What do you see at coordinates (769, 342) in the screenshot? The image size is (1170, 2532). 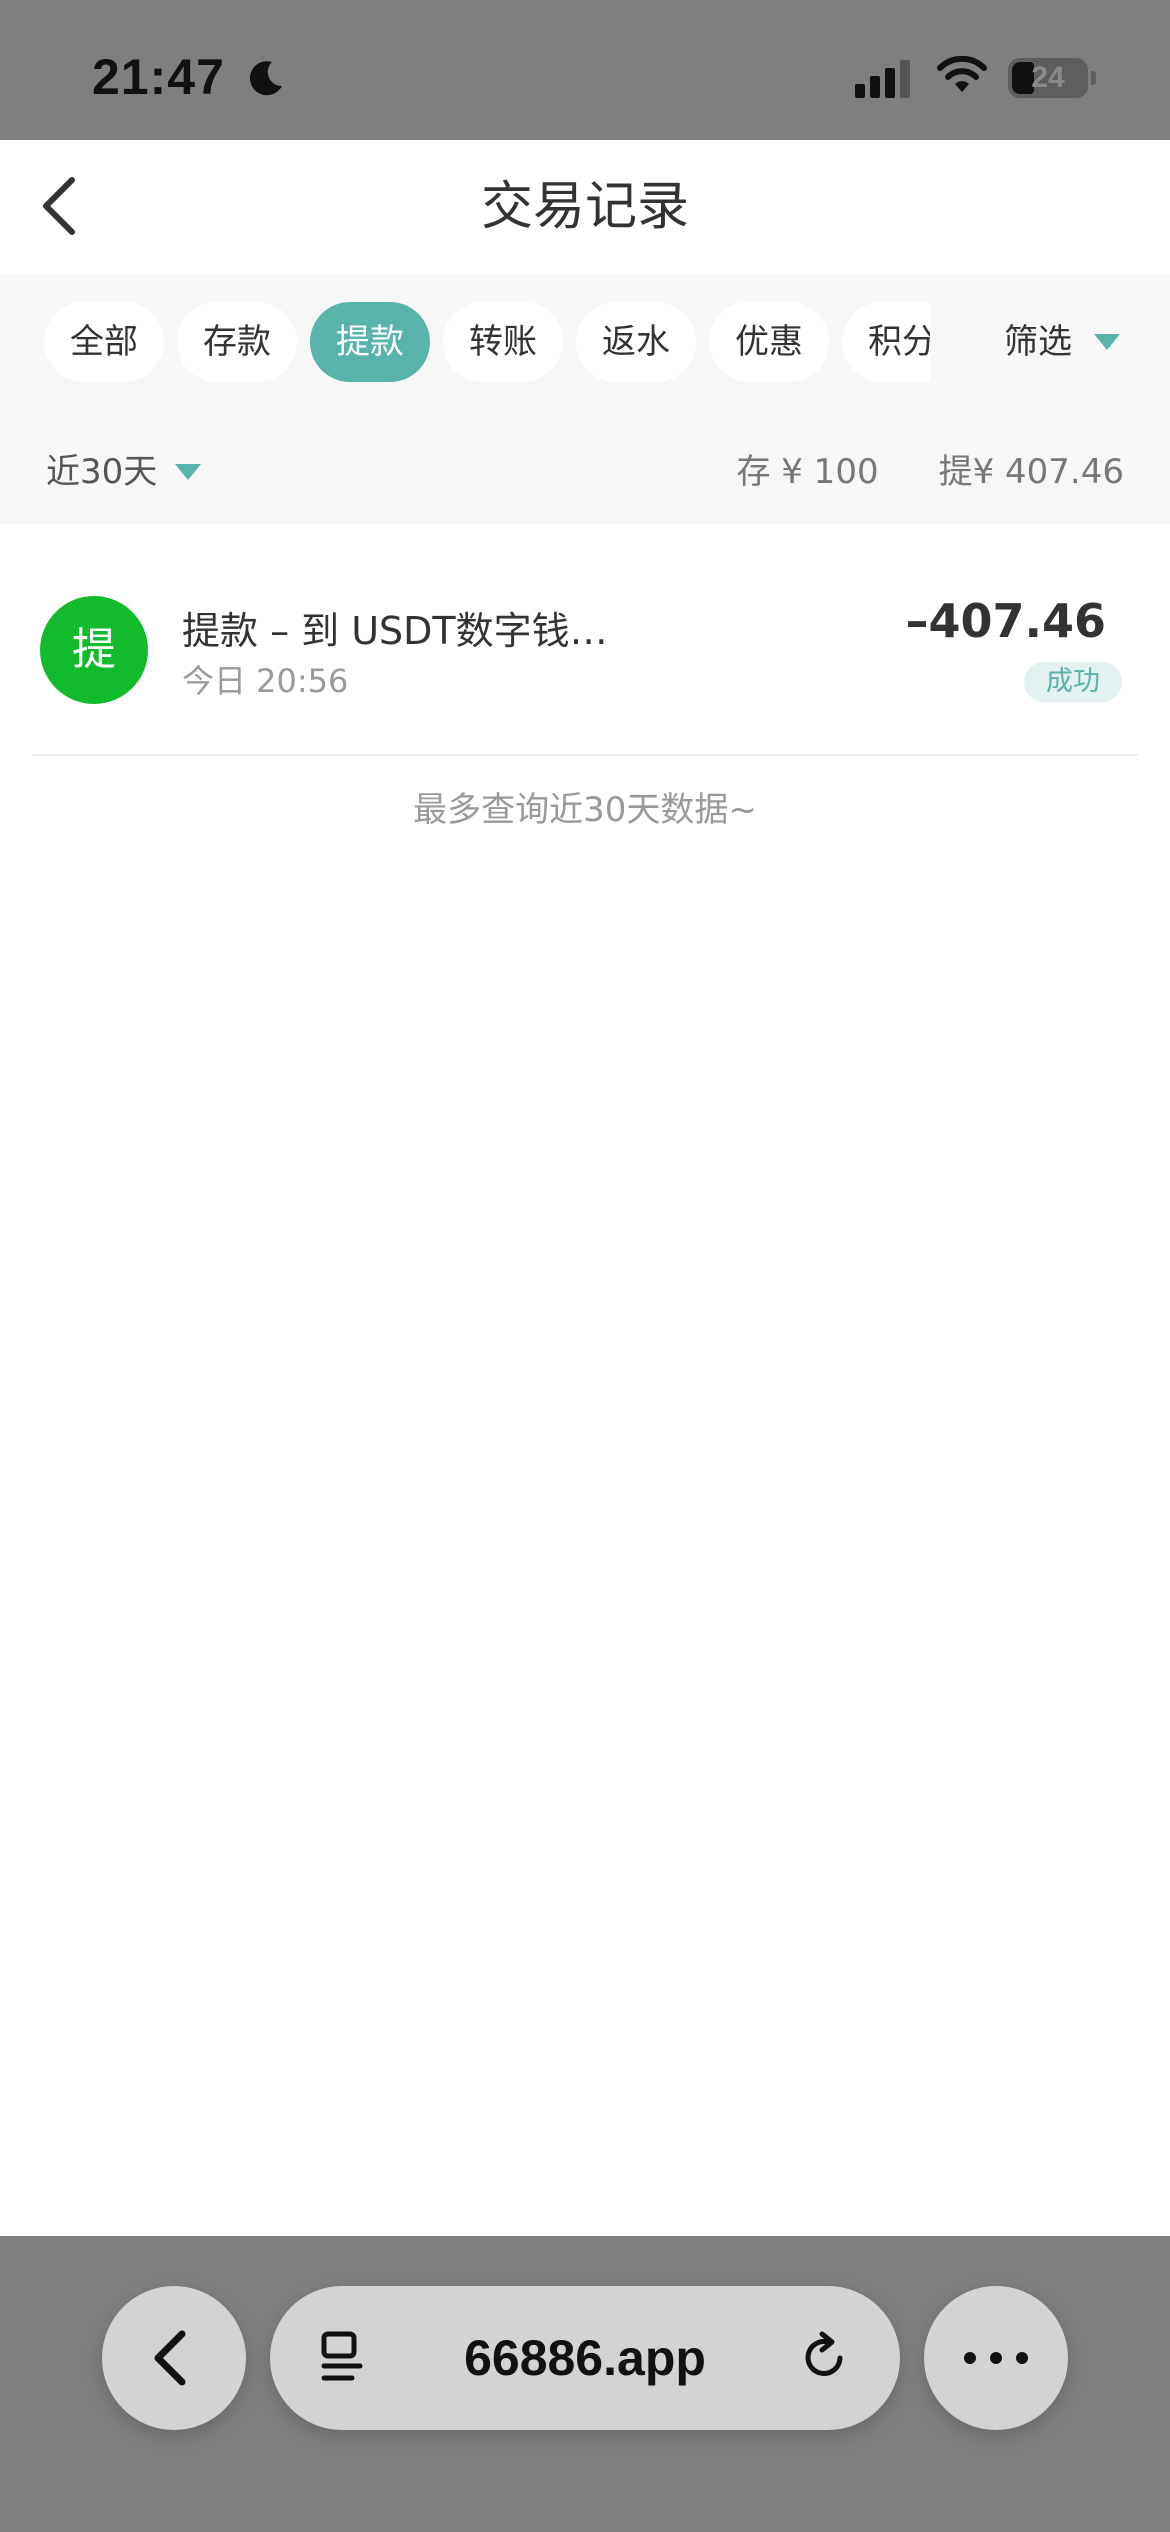 I see `tab-promotion: 优惠` at bounding box center [769, 342].